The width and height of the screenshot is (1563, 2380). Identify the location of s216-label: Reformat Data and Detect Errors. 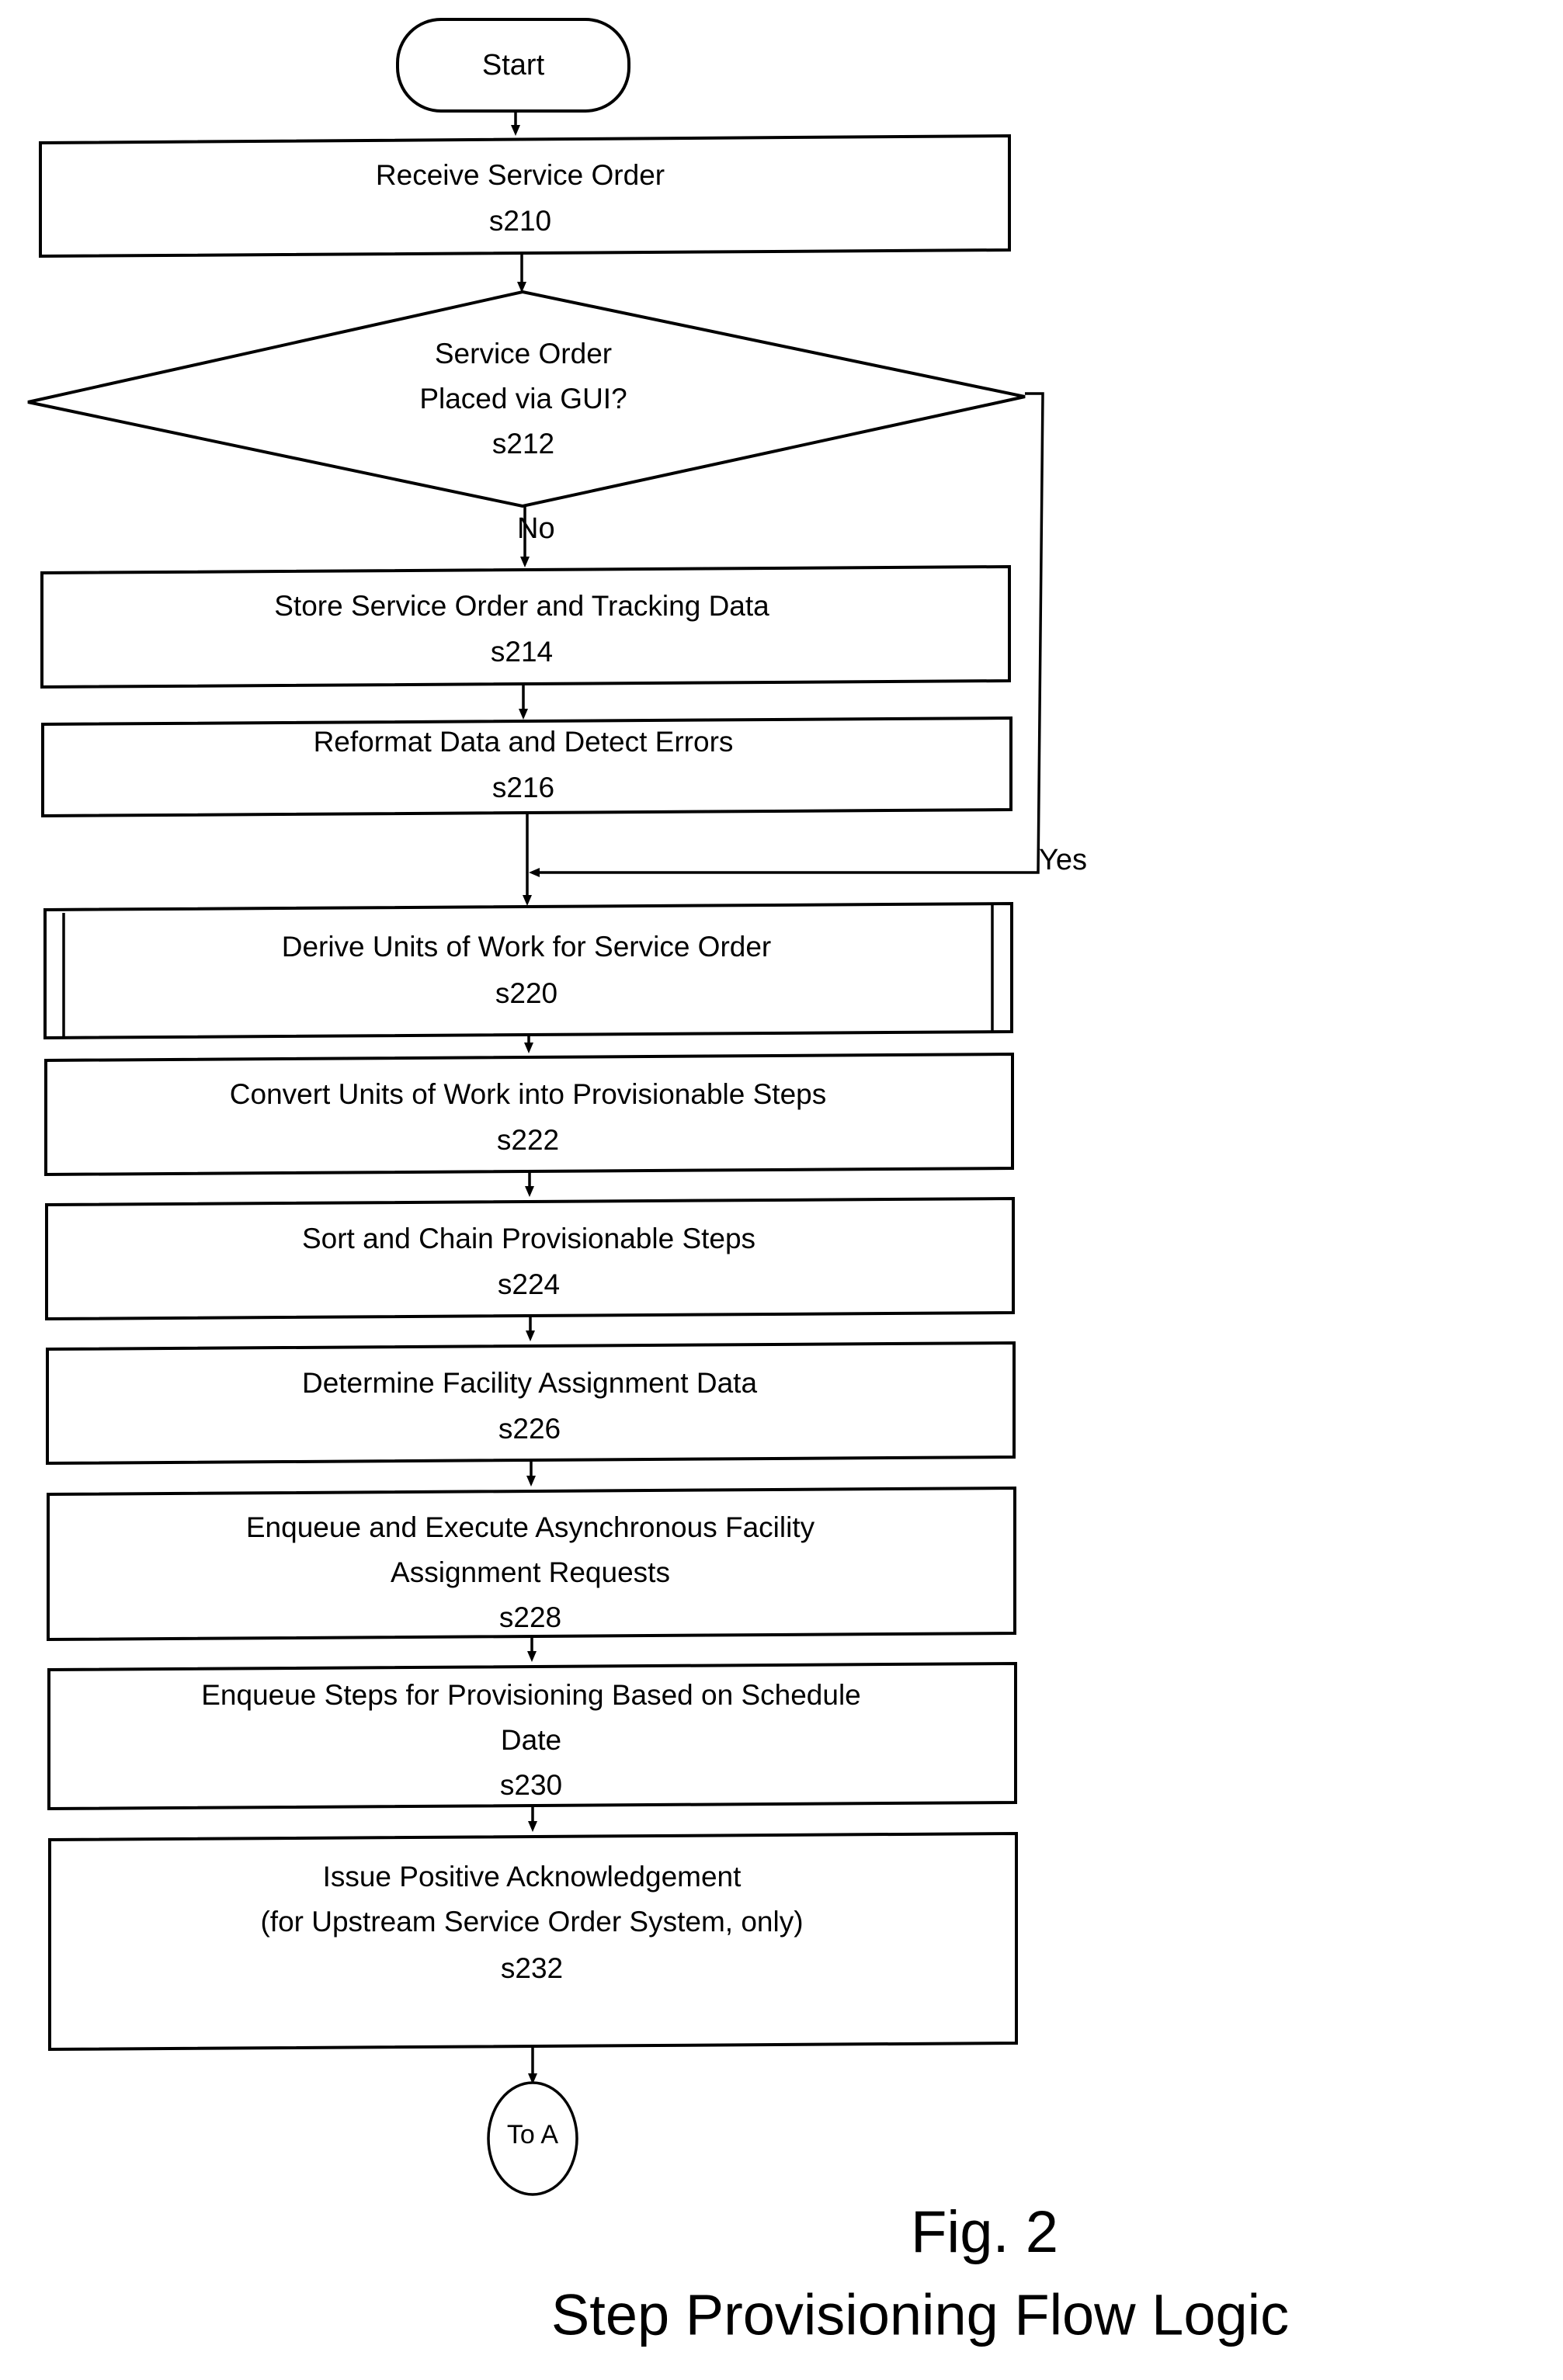
(524, 742).